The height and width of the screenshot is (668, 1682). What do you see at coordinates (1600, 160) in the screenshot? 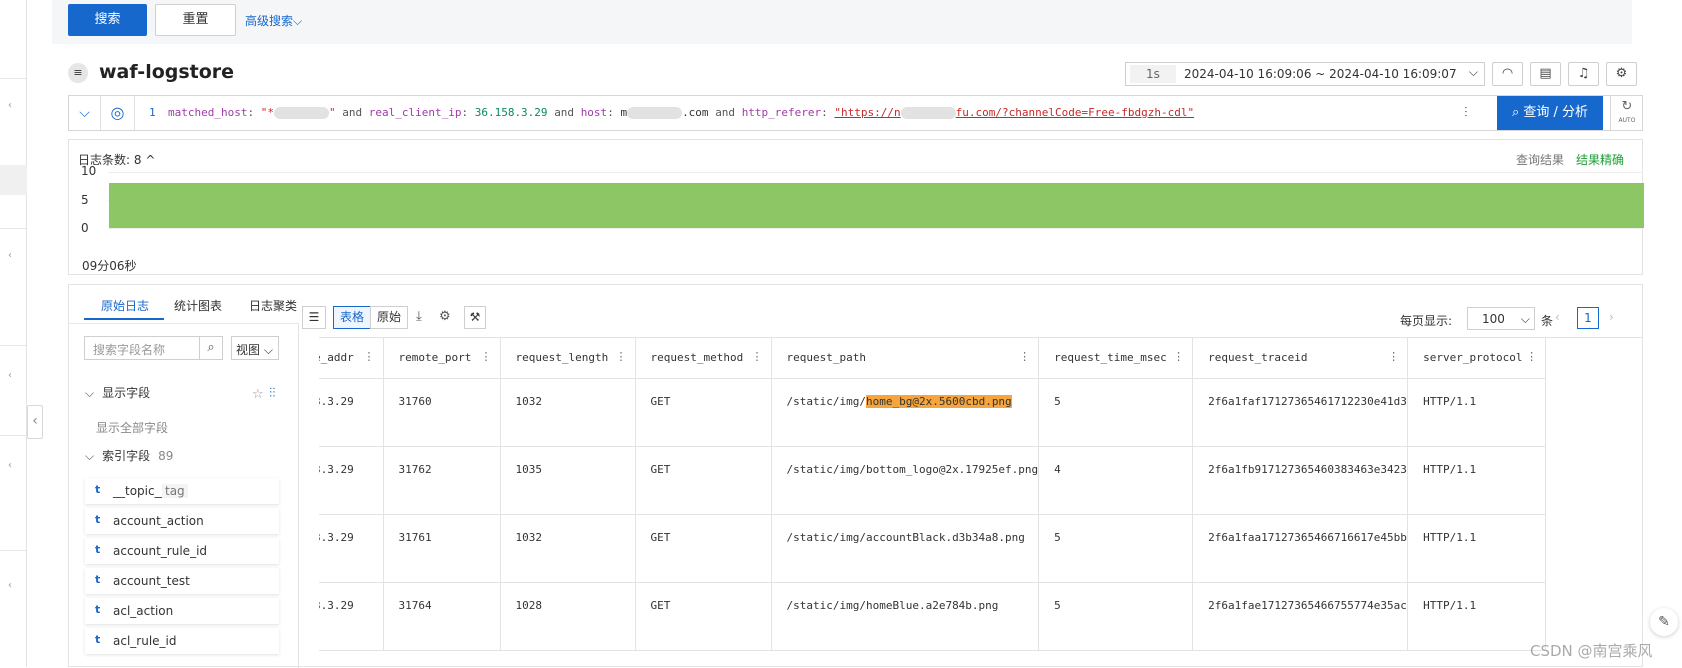
I see `result-status: 结果精确` at bounding box center [1600, 160].